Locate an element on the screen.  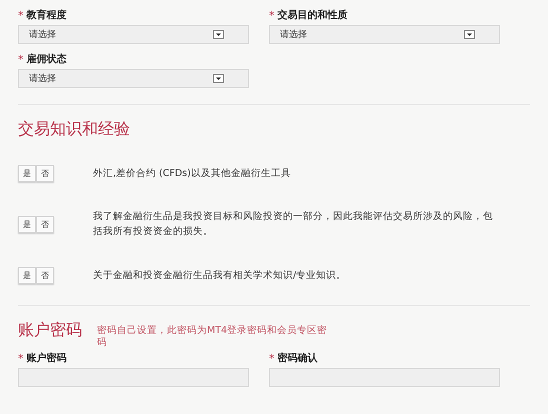
section-title: 账户密码 is located at coordinates (50, 330).